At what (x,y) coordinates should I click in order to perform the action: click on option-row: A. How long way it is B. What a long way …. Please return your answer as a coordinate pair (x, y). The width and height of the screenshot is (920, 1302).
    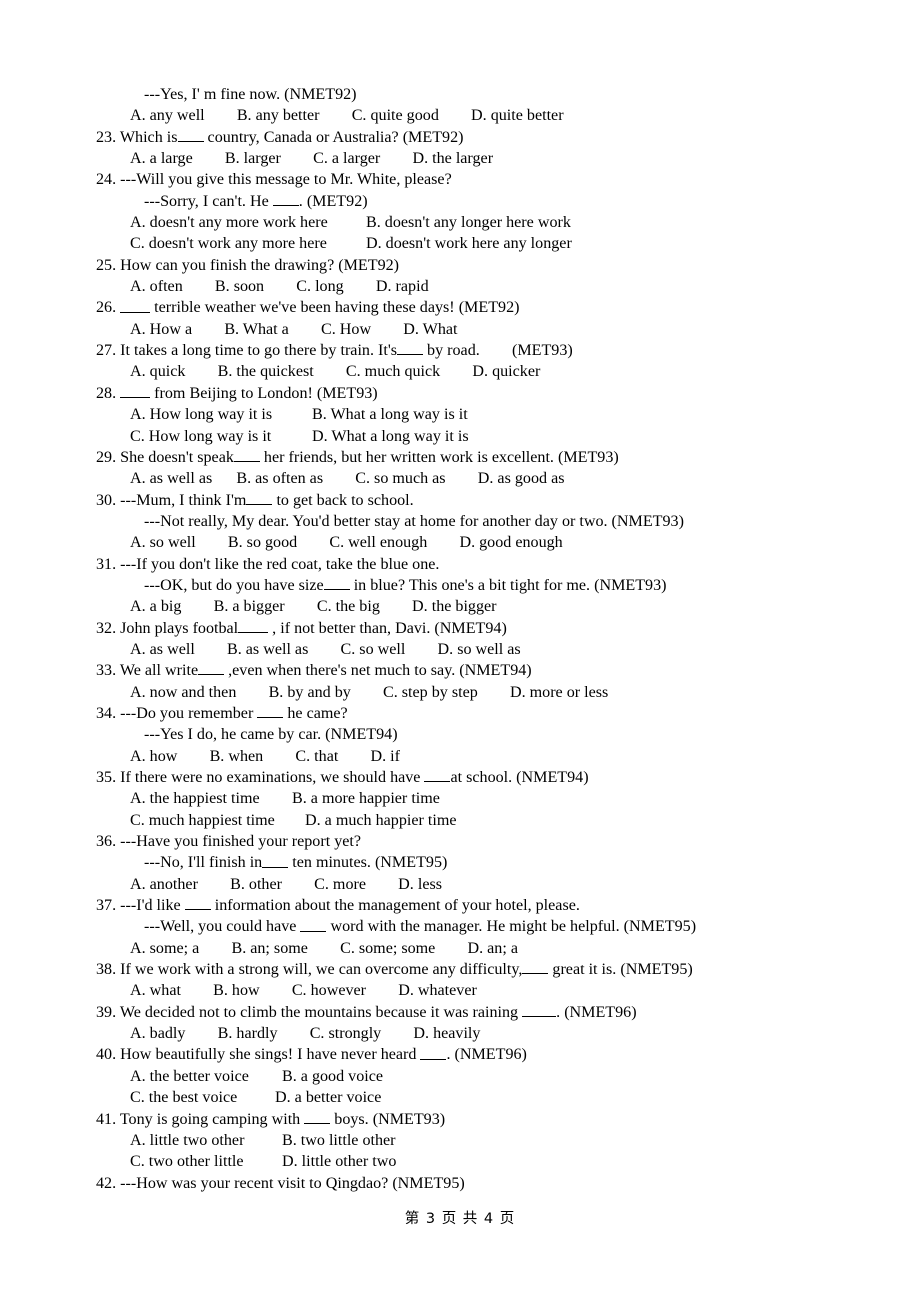
    Looking at the image, I should click on (476, 414).